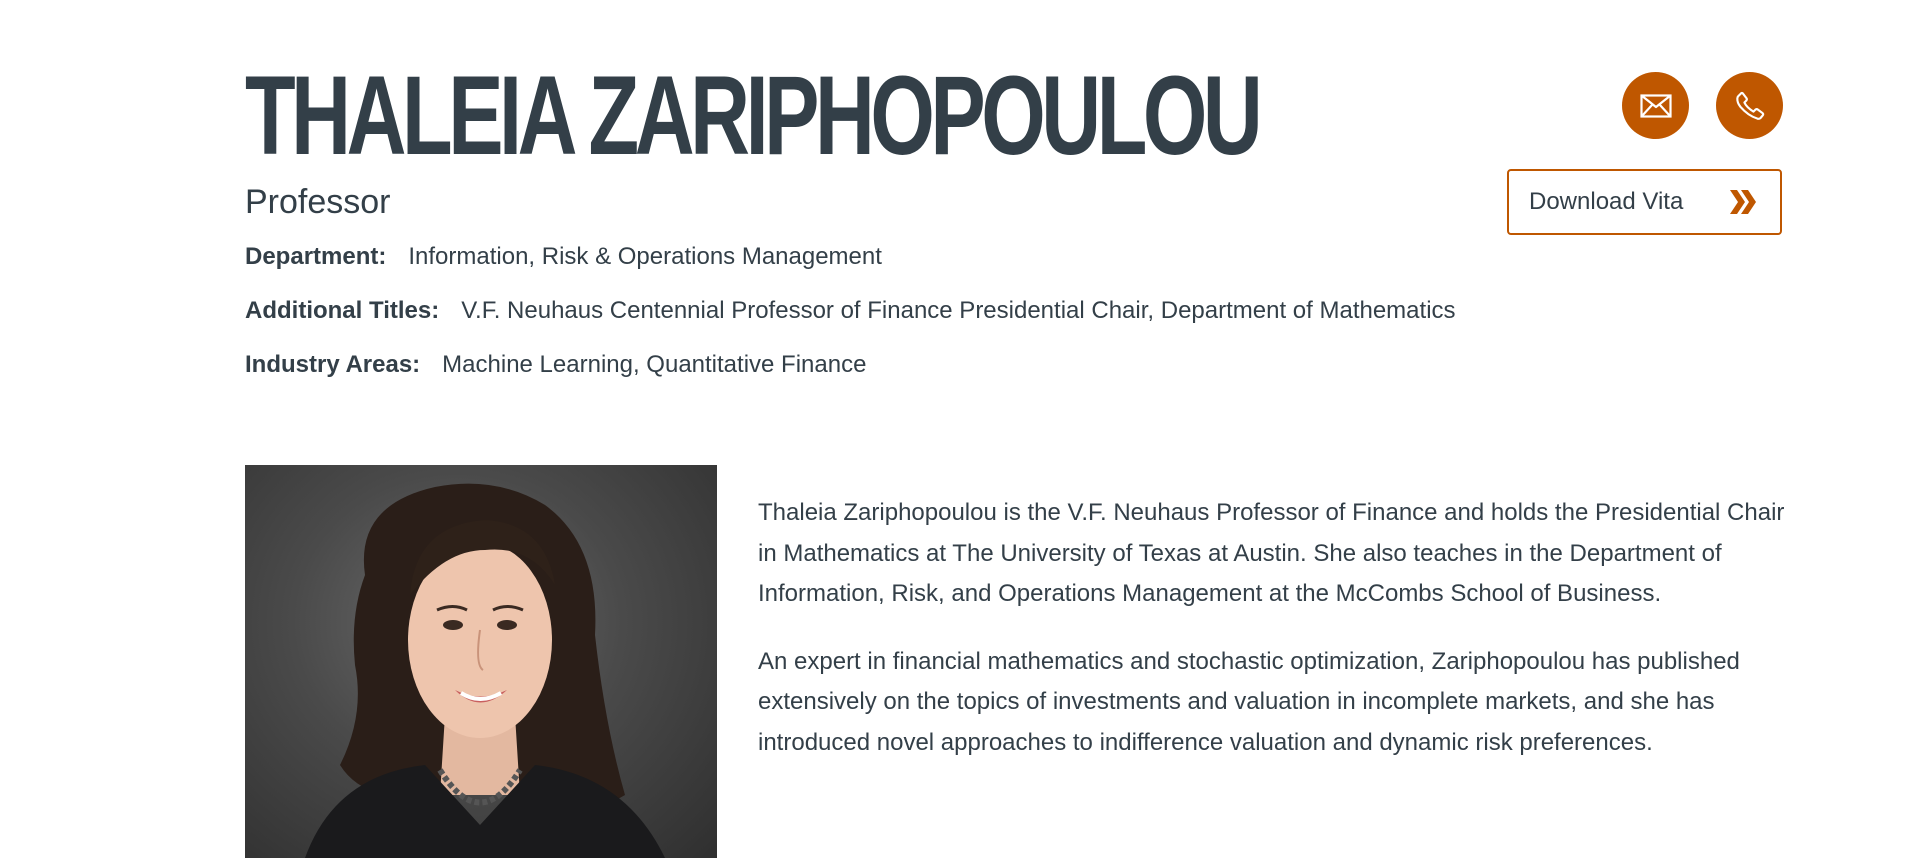 The height and width of the screenshot is (858, 1905). What do you see at coordinates (1743, 202) in the screenshot?
I see `double-chevron-right-icon` at bounding box center [1743, 202].